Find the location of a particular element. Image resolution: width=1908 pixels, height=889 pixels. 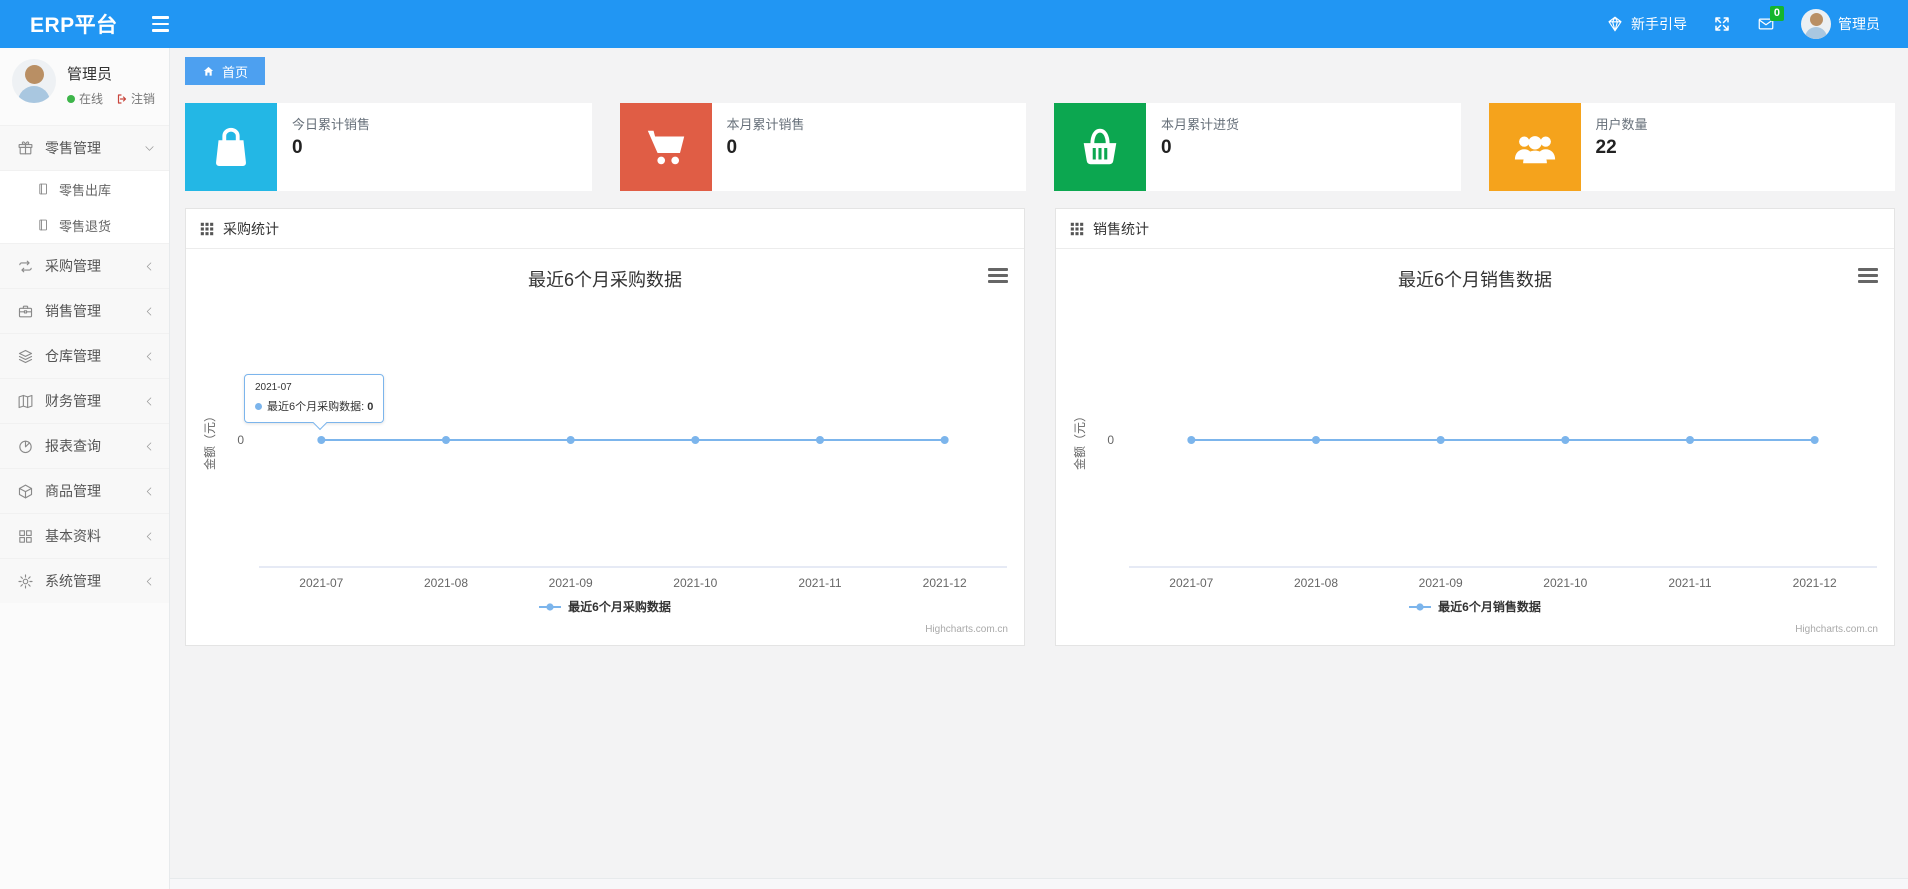

chart-title: 最近6个月销售数据 is located at coordinates (1475, 280).